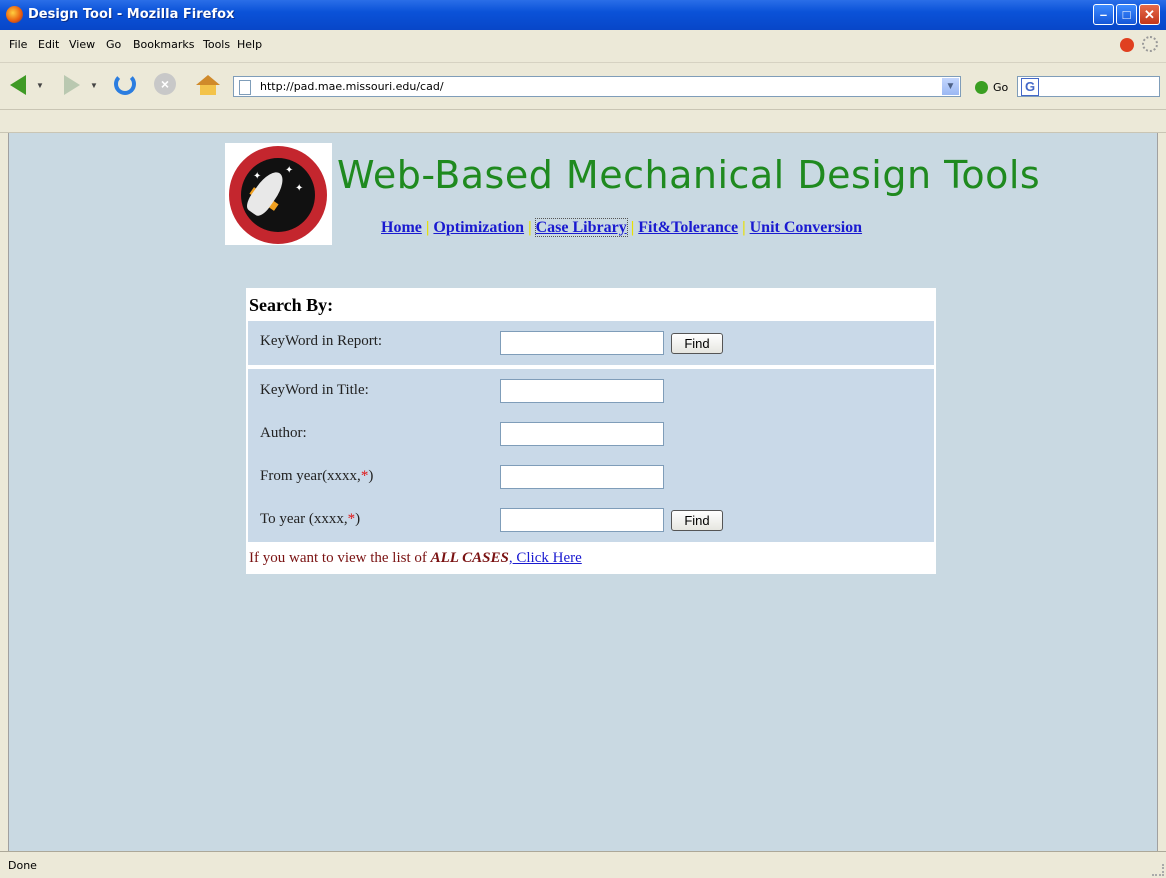 The width and height of the screenshot is (1166, 878). What do you see at coordinates (806, 227) in the screenshot?
I see `nav-unit-conversion: Unit Conversion` at bounding box center [806, 227].